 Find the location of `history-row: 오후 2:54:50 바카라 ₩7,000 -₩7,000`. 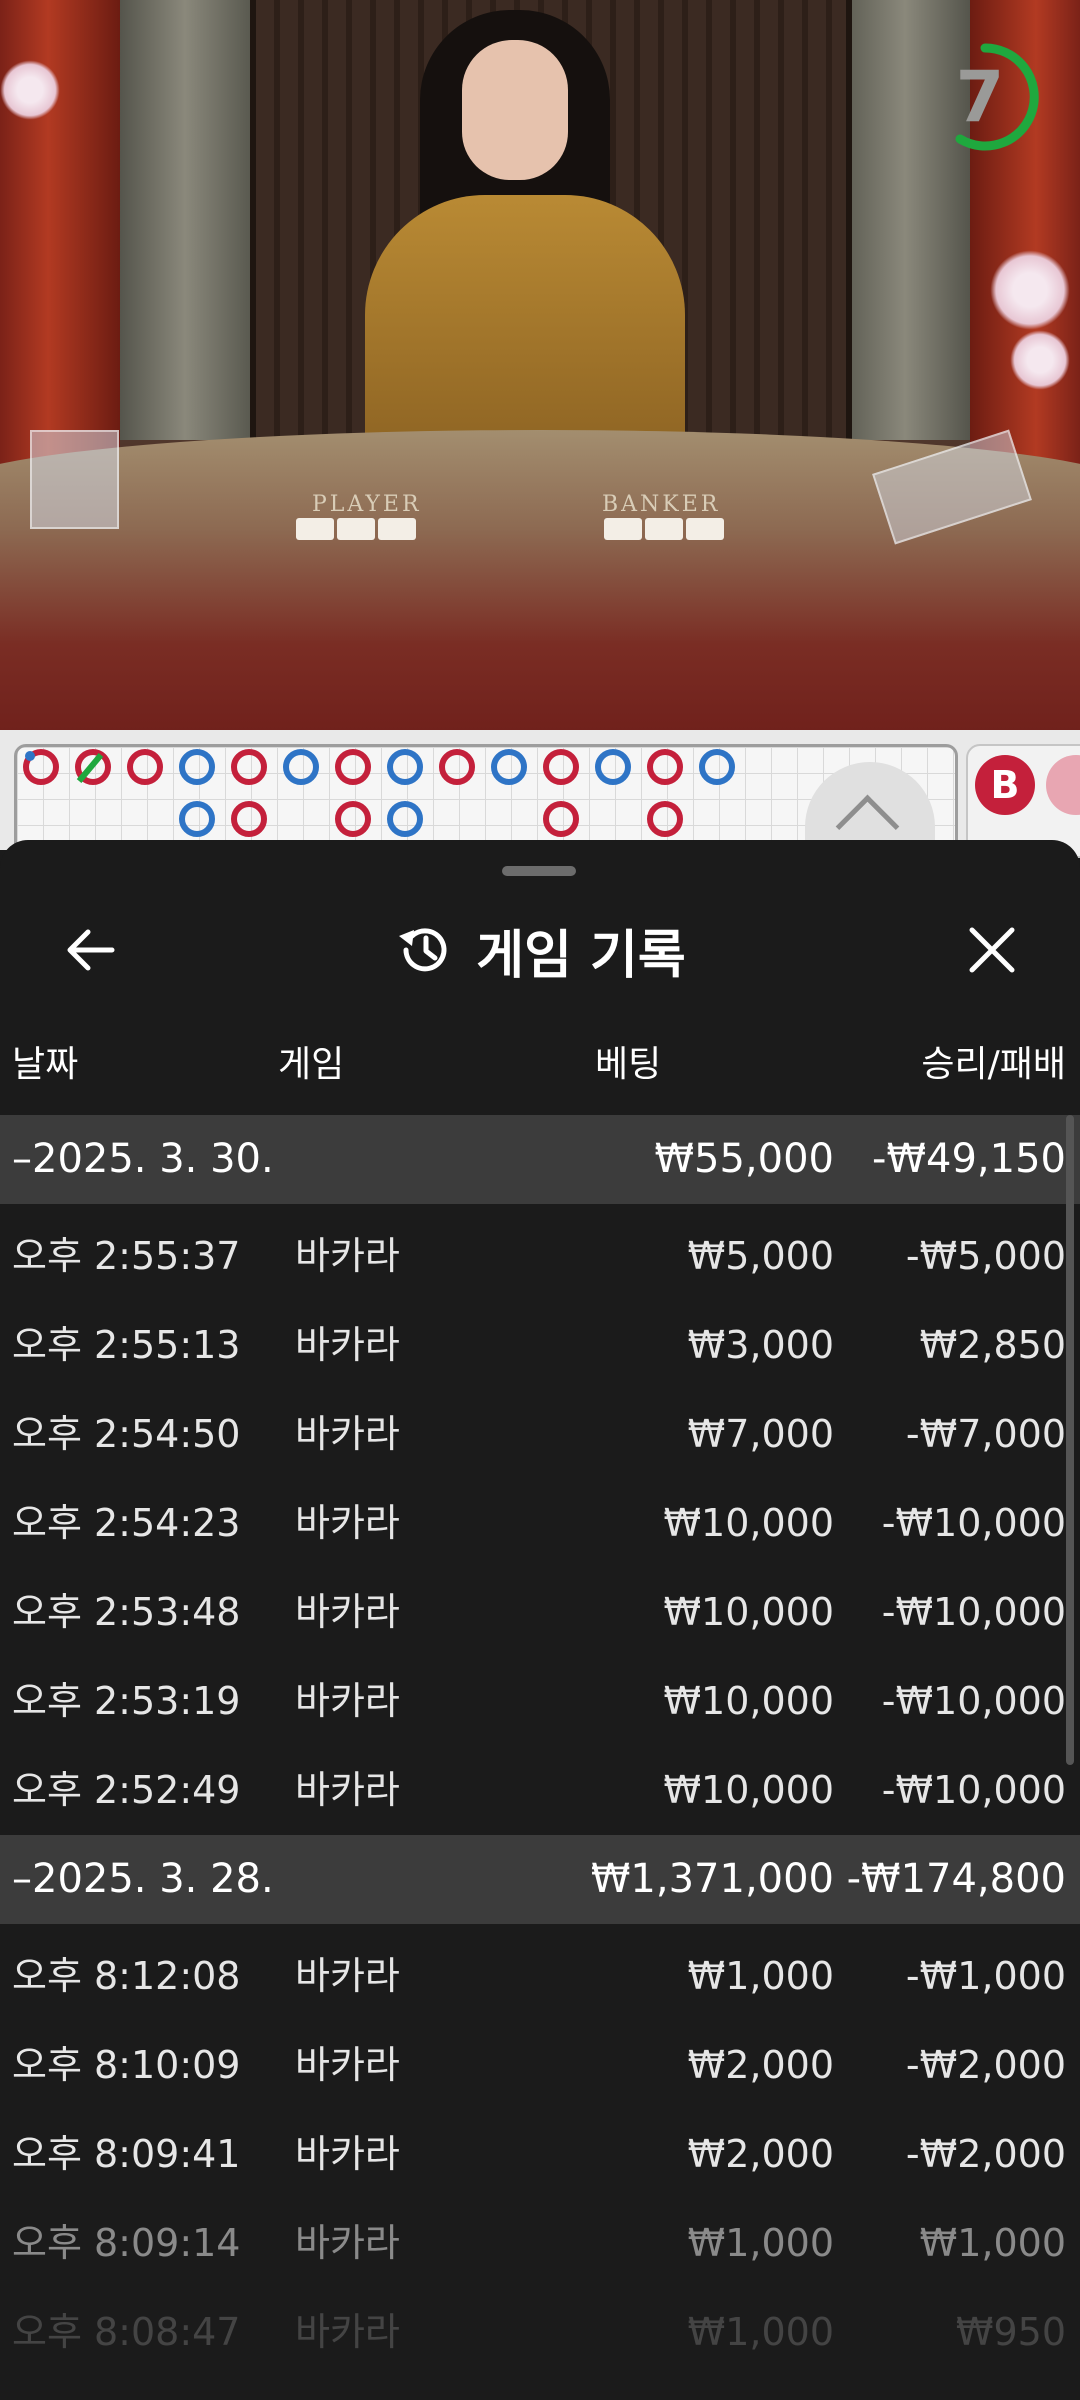

history-row: 오후 2:54:50 바카라 ₩7,000 -₩7,000 is located at coordinates (540, 1434).